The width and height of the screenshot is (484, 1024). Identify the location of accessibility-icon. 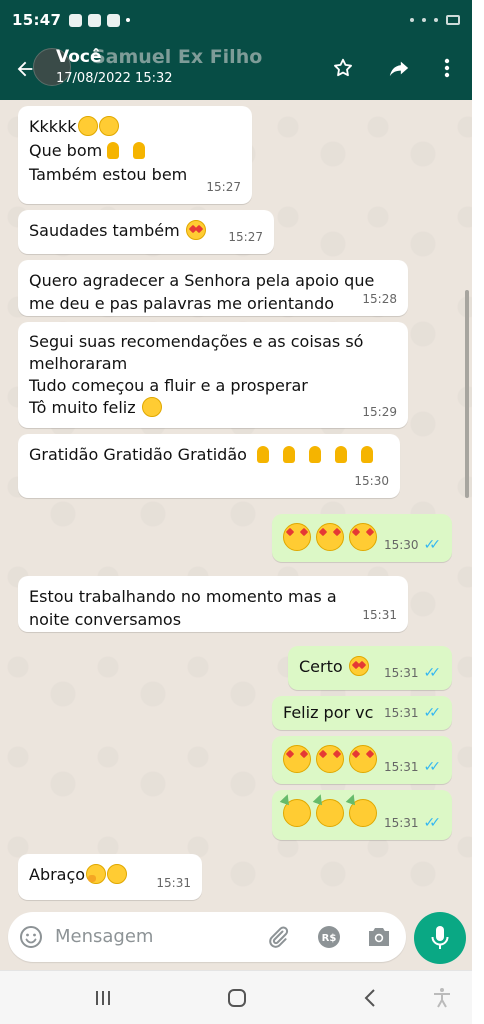
(442, 998).